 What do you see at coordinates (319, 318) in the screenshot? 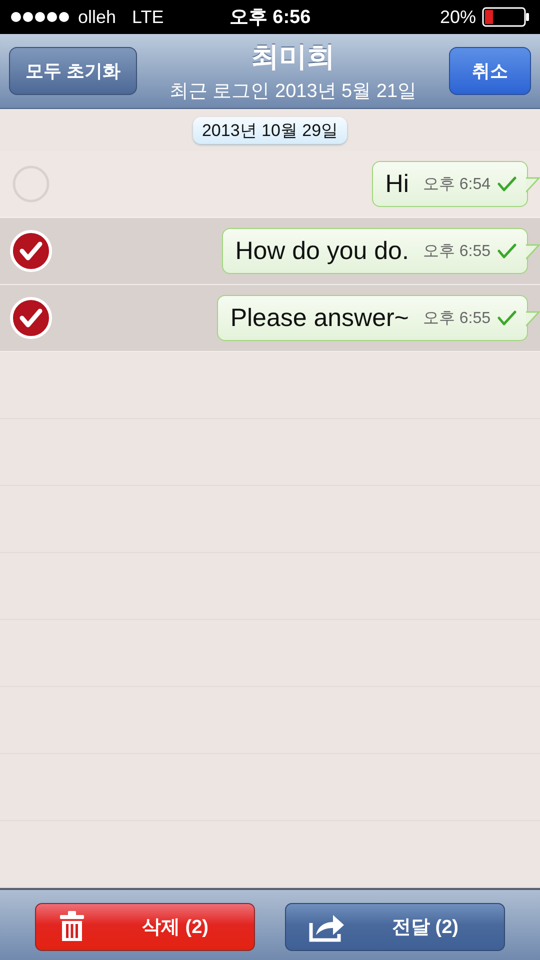
I see `message-text: Please answer~` at bounding box center [319, 318].